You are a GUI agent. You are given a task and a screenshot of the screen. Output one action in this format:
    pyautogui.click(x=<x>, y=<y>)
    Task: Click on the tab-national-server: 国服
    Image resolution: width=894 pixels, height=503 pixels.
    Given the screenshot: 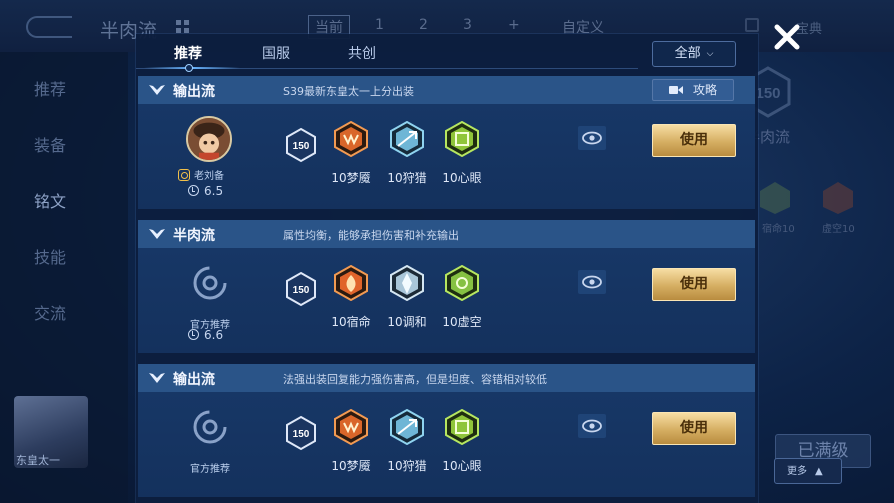 What is the action you would take?
    pyautogui.click(x=276, y=53)
    